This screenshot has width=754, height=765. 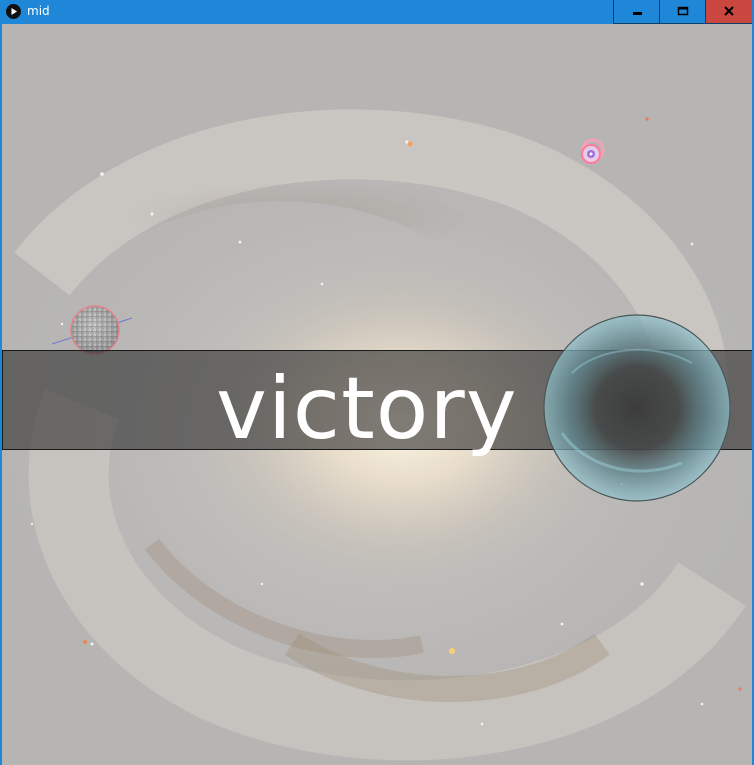 I want to click on target-orb, so click(x=593, y=153).